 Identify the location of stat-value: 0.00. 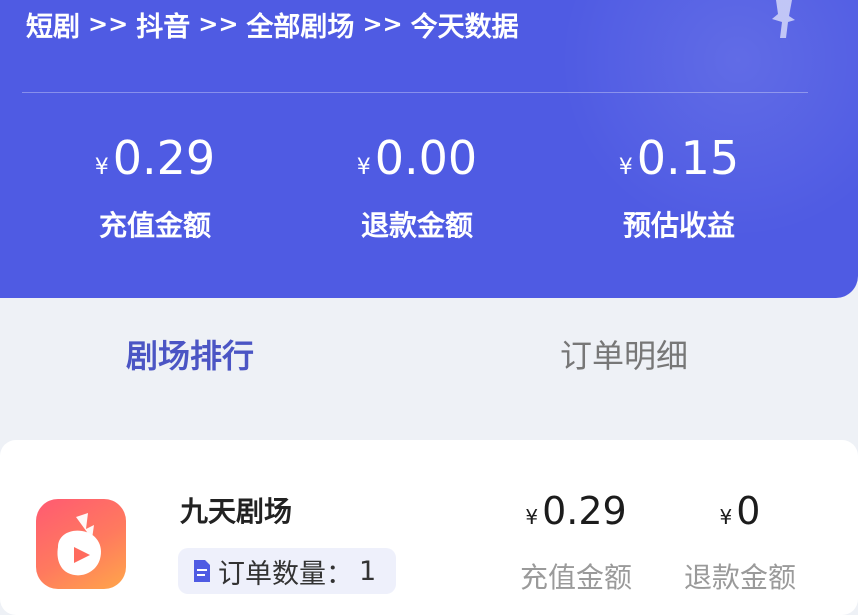
(426, 158).